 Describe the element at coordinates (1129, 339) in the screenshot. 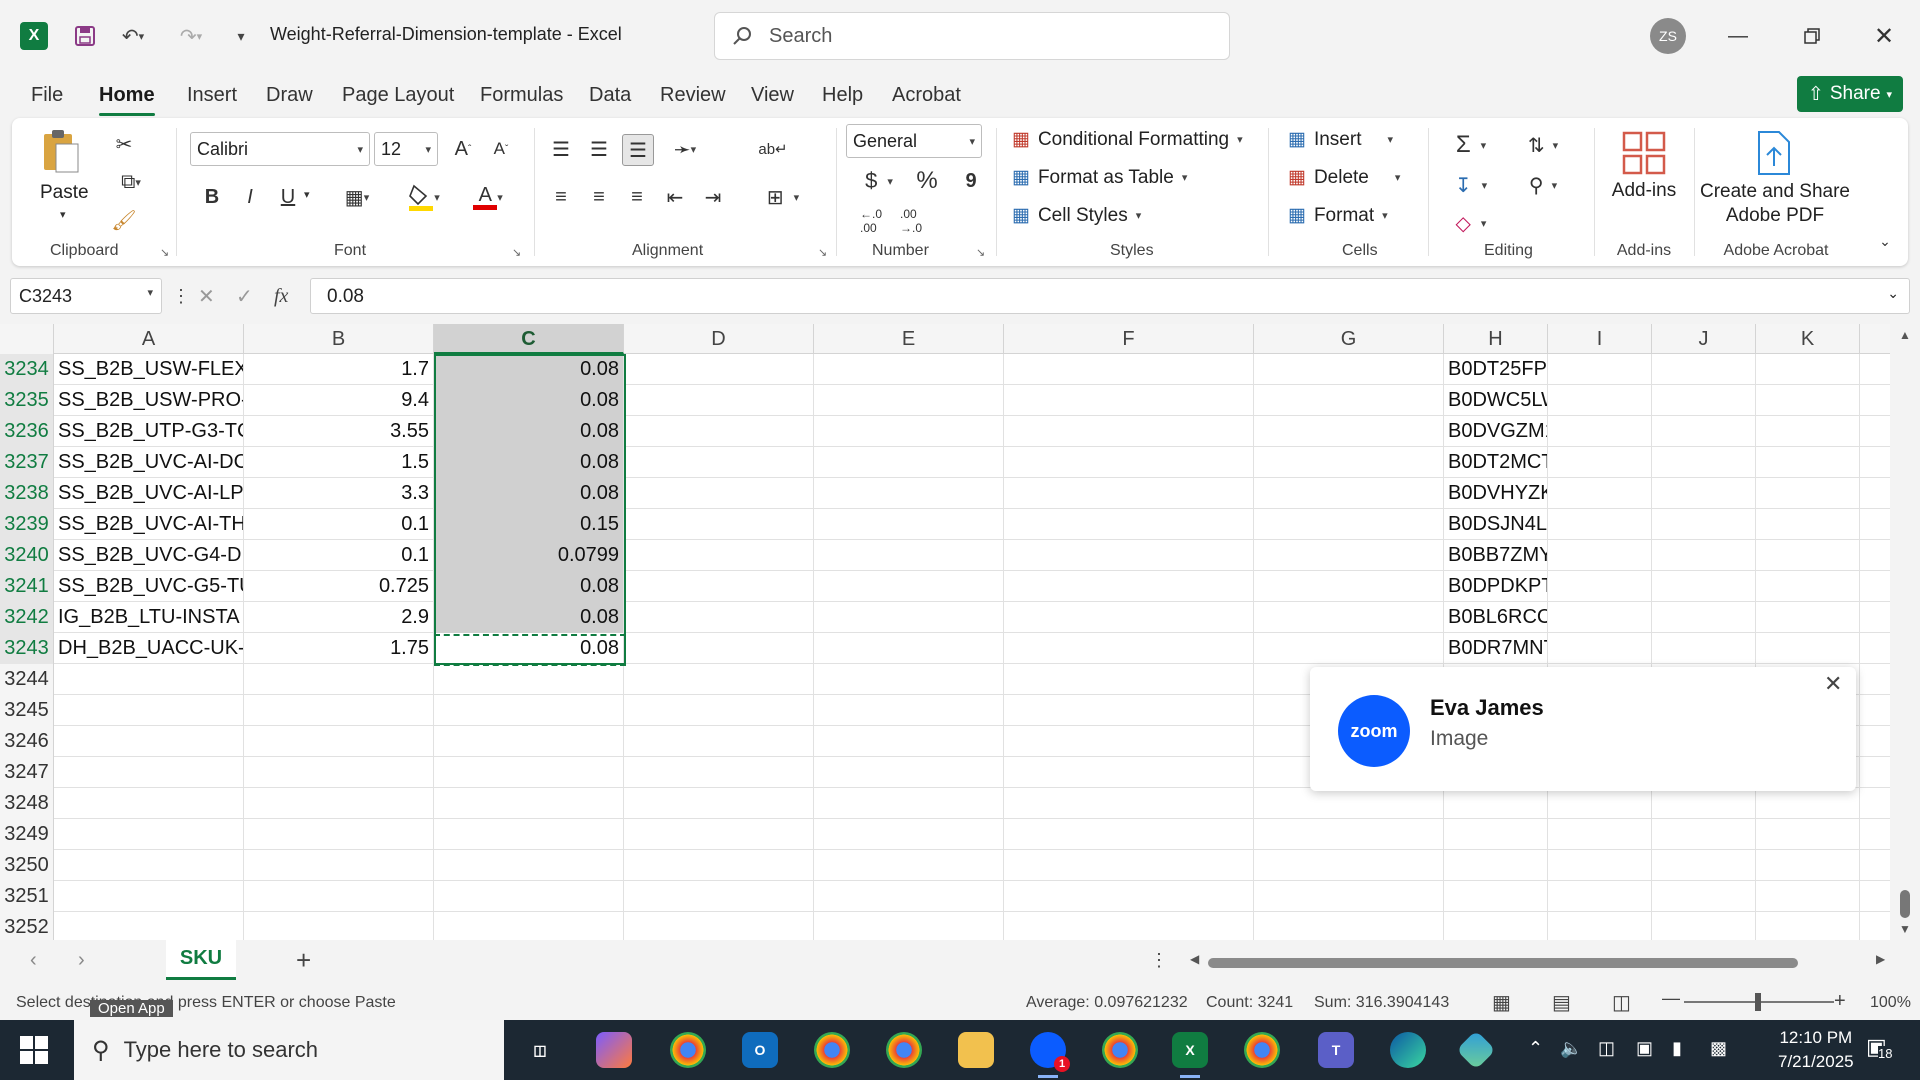

I see `column-header-f: F` at that location.